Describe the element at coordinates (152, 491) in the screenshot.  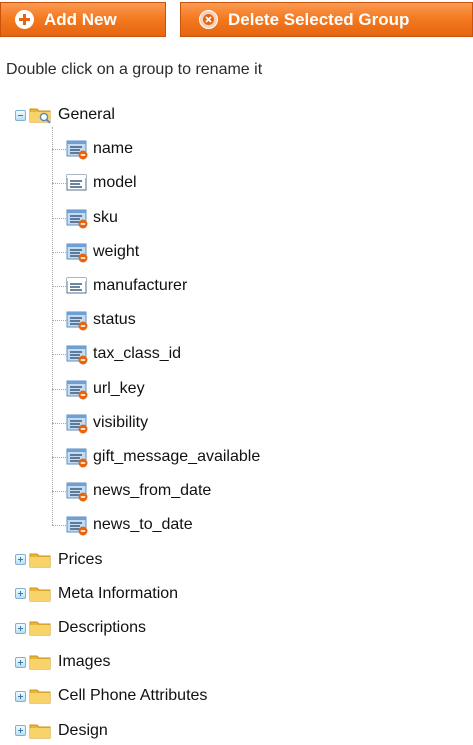
I see `tree-node-label: news_from_date` at that location.